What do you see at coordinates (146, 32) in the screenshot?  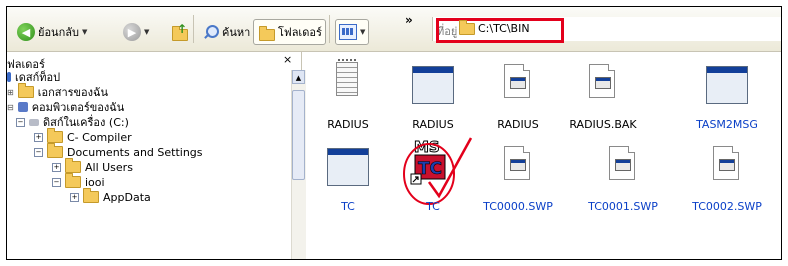 I see `forward-dropdown-icon: ▼` at bounding box center [146, 32].